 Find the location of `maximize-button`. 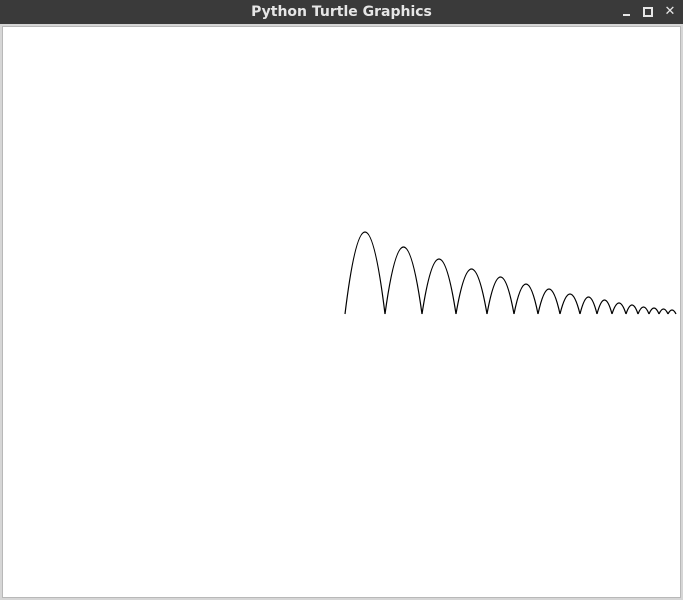

maximize-button is located at coordinates (648, 12).